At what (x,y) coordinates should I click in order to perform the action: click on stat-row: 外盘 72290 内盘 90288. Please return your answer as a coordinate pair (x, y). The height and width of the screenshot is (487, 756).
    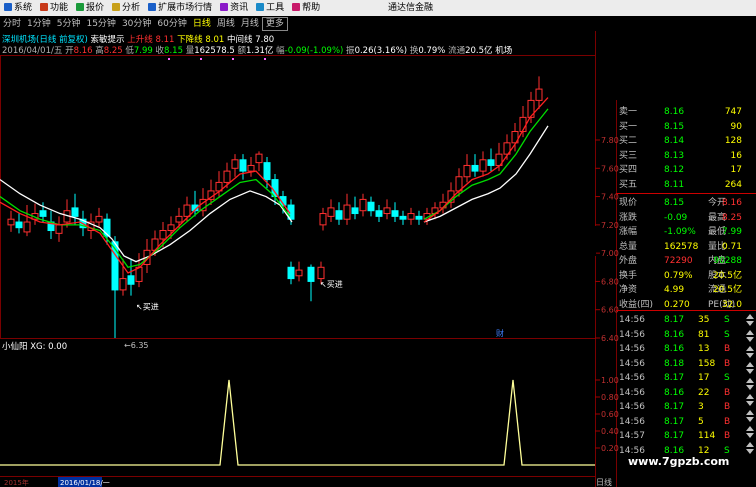
    Looking at the image, I should click on (686, 261).